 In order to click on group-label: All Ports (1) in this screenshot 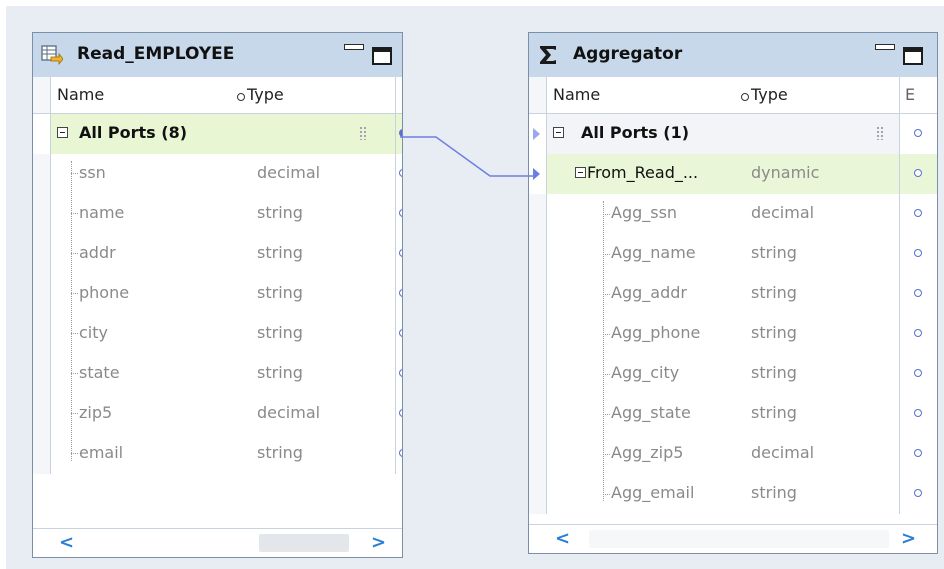, I will do `click(635, 132)`.